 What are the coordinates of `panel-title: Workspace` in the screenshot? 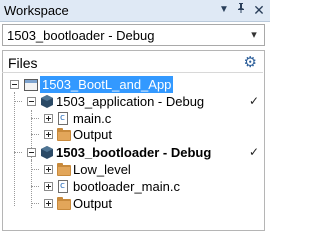 It's located at (36, 10).